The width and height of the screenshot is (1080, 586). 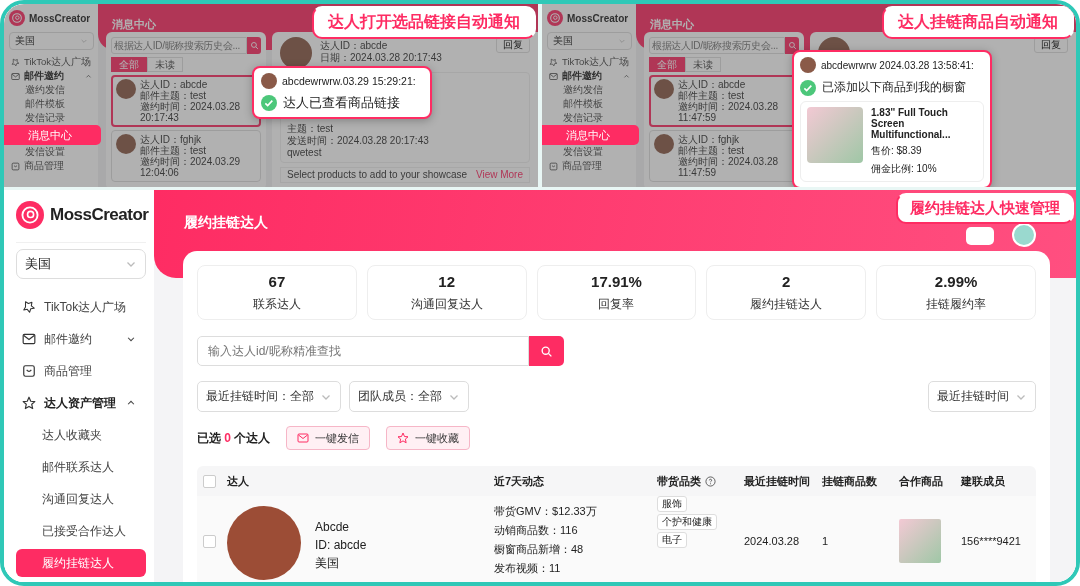 What do you see at coordinates (381, 58) in the screenshot?
I see `detail-info: 日期：2024.03.28 20:17:43` at bounding box center [381, 58].